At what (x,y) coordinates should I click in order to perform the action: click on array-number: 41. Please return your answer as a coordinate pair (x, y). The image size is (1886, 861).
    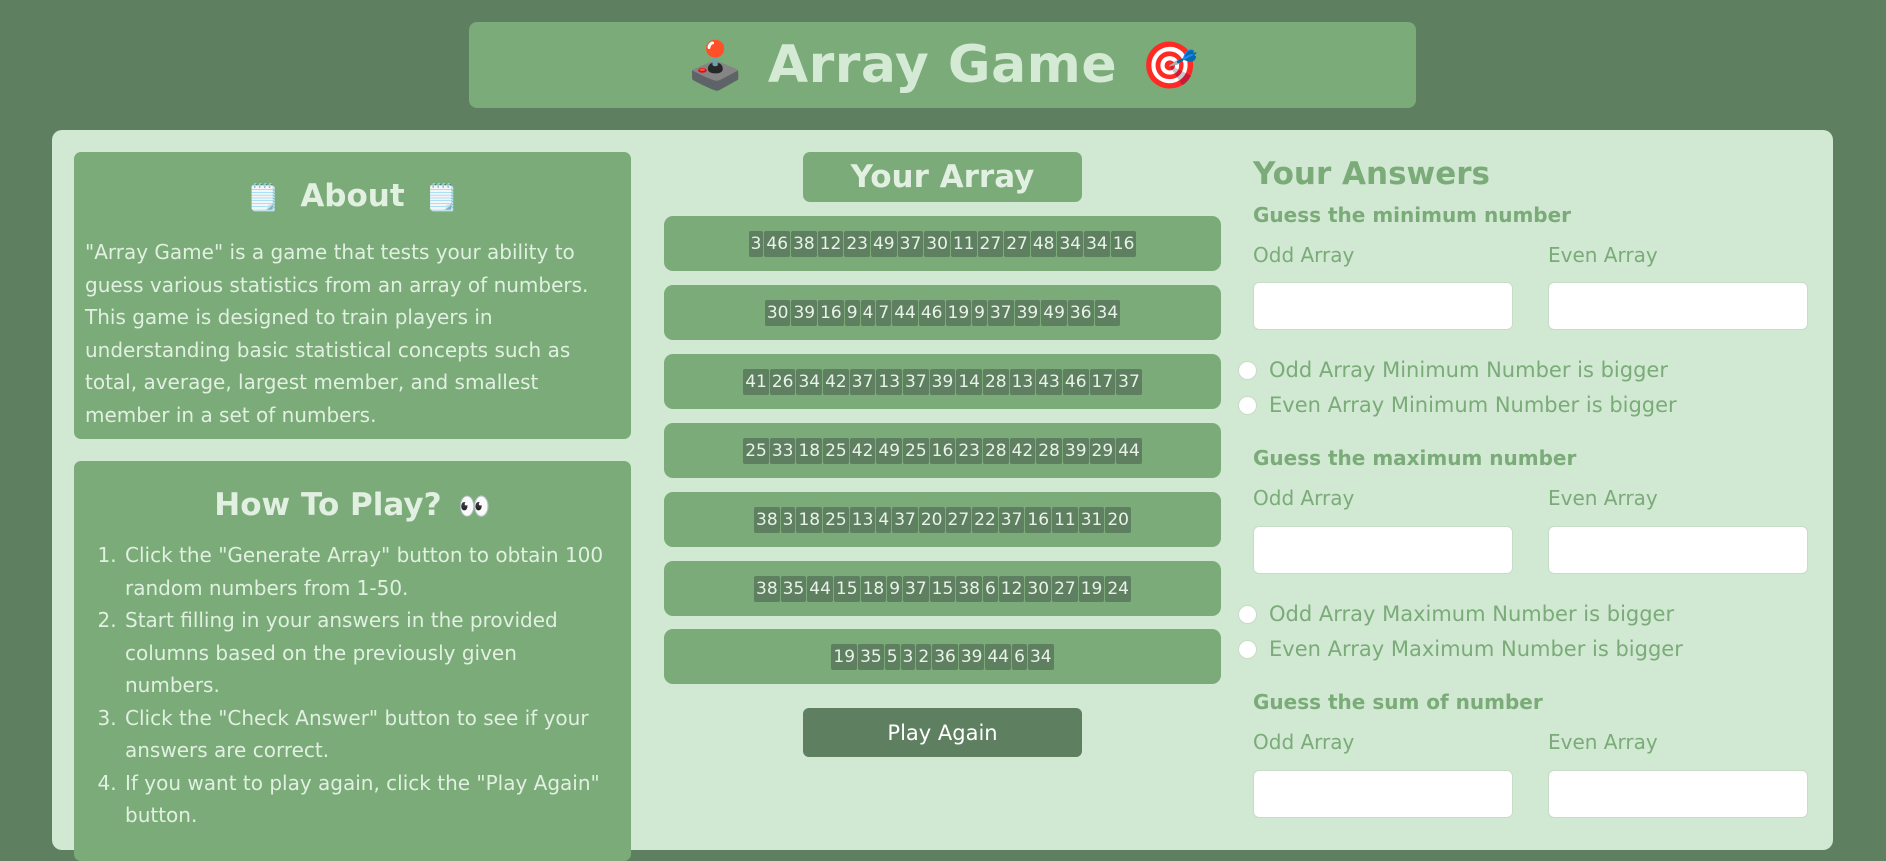
    Looking at the image, I should click on (756, 381).